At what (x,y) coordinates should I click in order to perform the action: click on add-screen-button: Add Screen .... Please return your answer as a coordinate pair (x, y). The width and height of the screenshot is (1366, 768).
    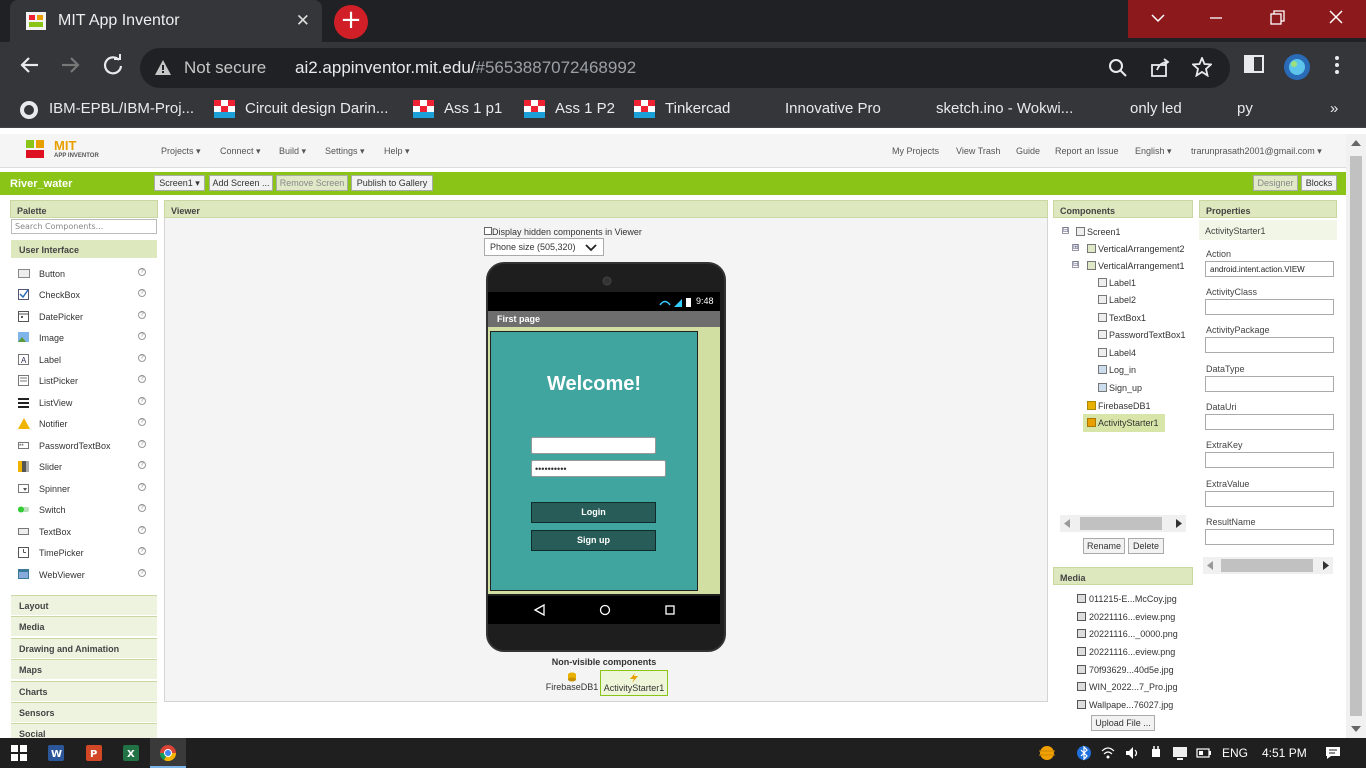
    Looking at the image, I should click on (241, 183).